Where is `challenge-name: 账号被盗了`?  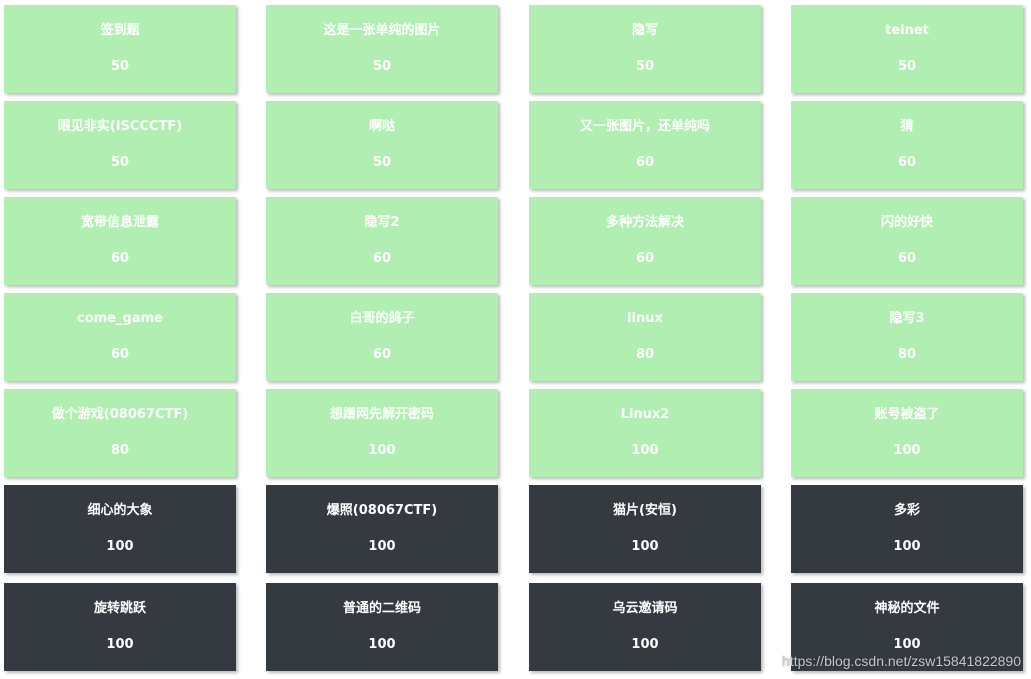 challenge-name: 账号被盗了 is located at coordinates (907, 414).